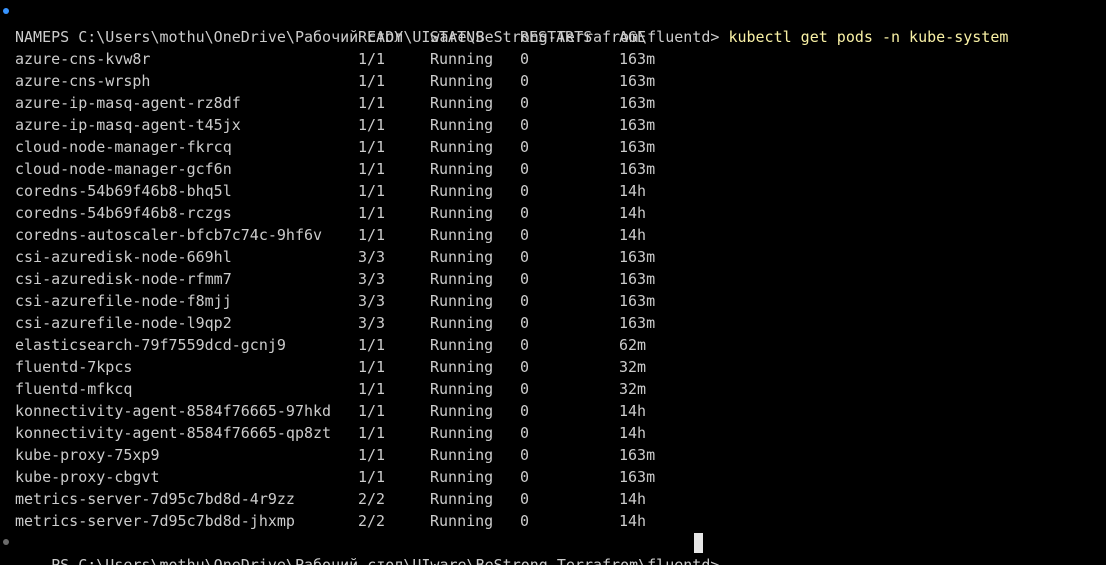  Describe the element at coordinates (169, 235) in the screenshot. I see `pod-name: coredns-autoscaler-bfcb7c74c-9hf6v` at that location.